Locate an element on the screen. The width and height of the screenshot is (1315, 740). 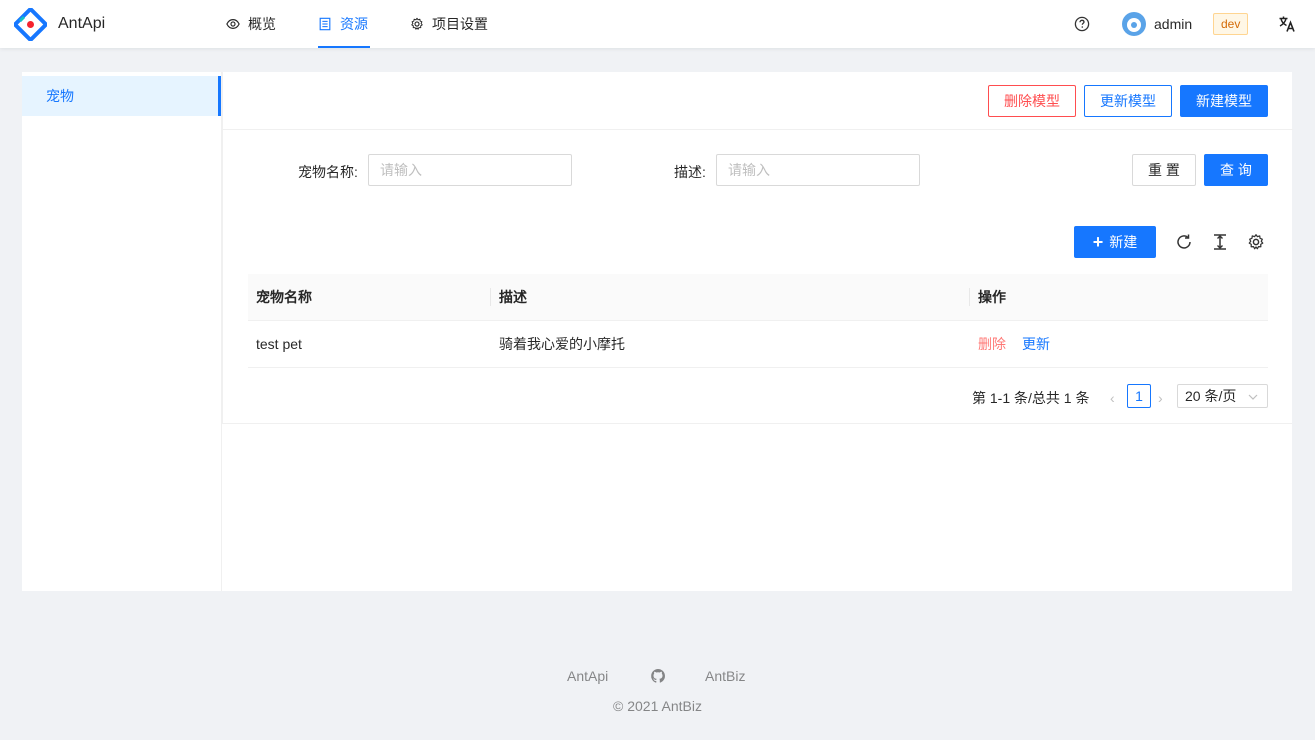
column-height-icon is located at coordinates (1220, 242).